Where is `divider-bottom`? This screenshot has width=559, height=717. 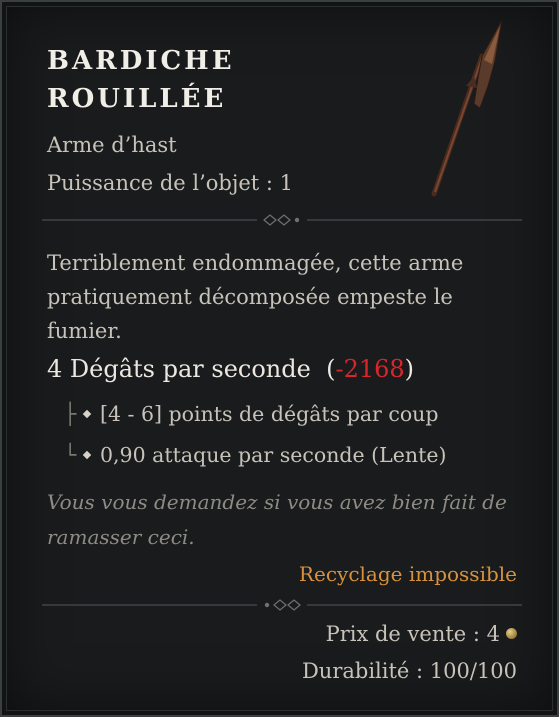 divider-bottom is located at coordinates (282, 605).